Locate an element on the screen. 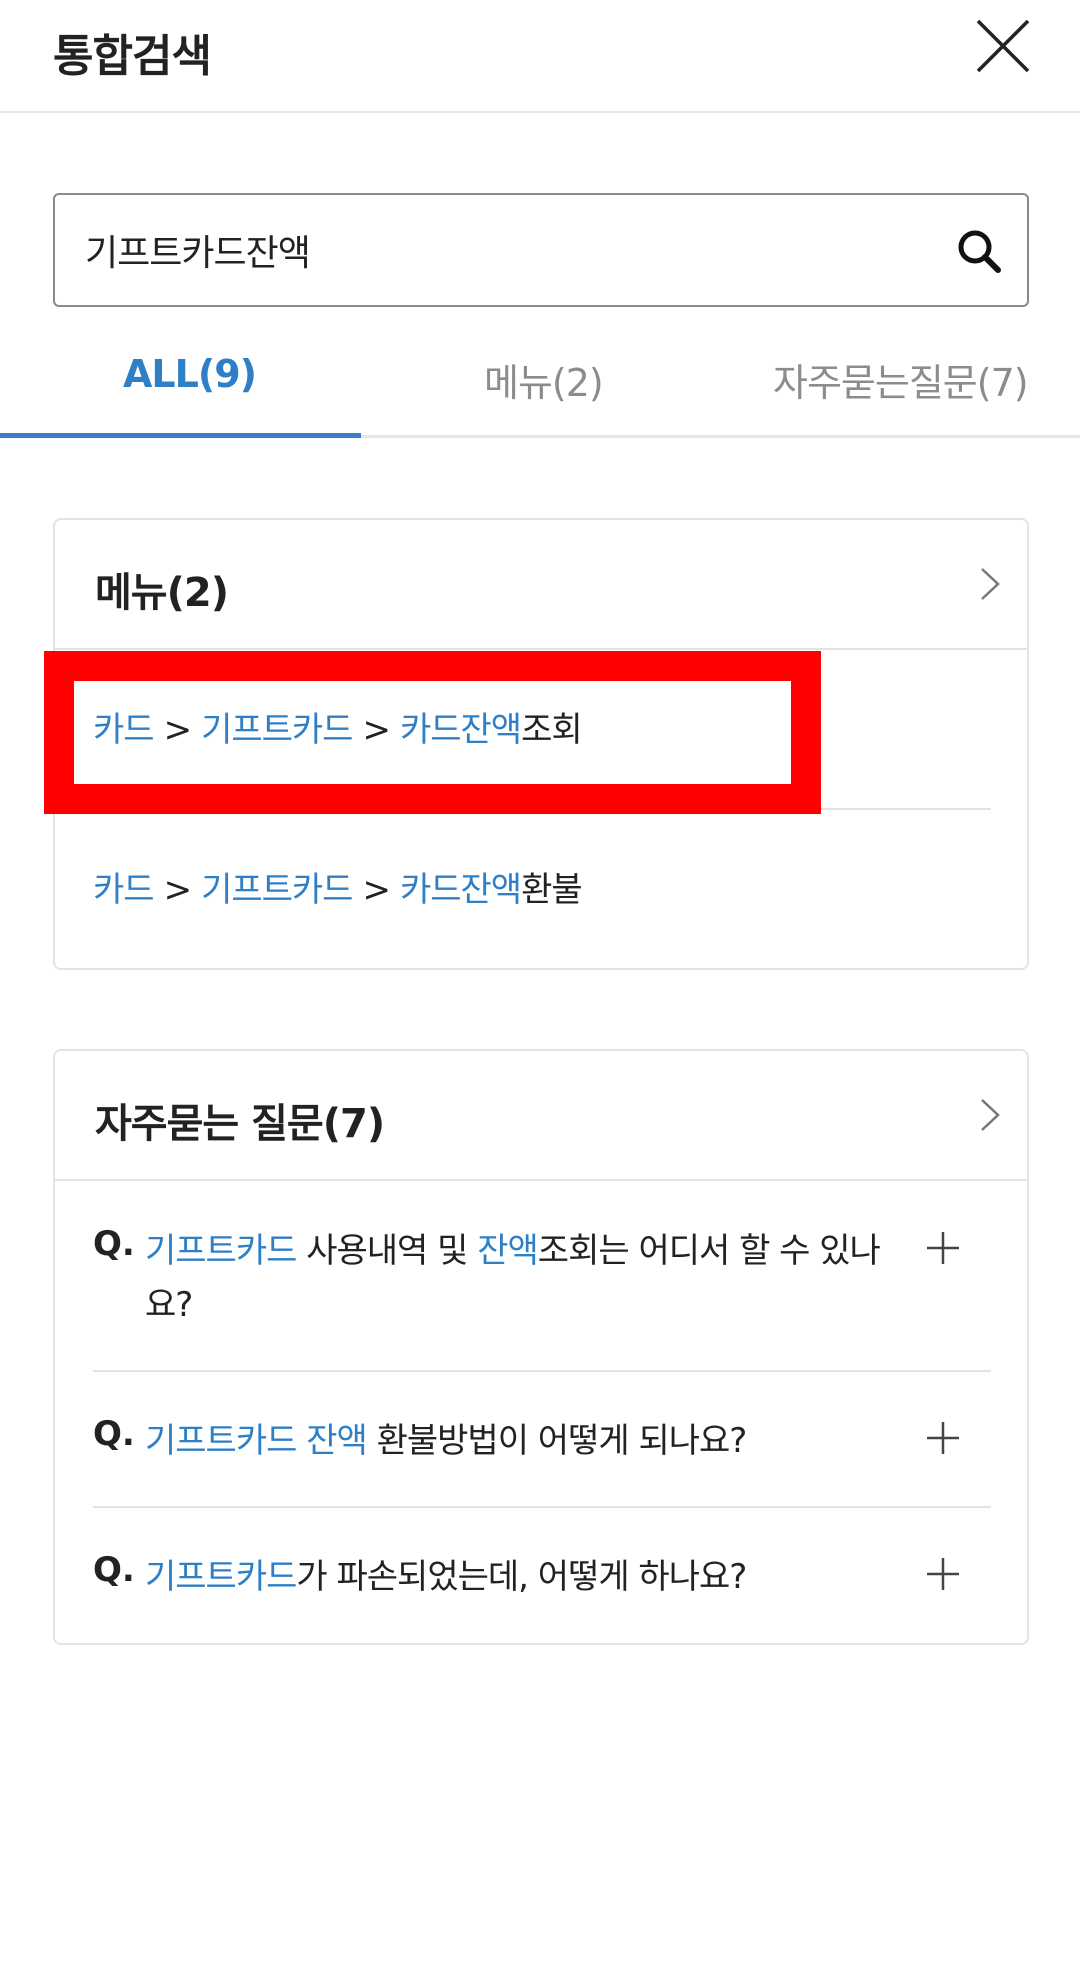 This screenshot has height=1979, width=1080. faq-item: Q. 기프트카드가 파손되었는데, 어떻게 하나요? is located at coordinates (542, 1595).